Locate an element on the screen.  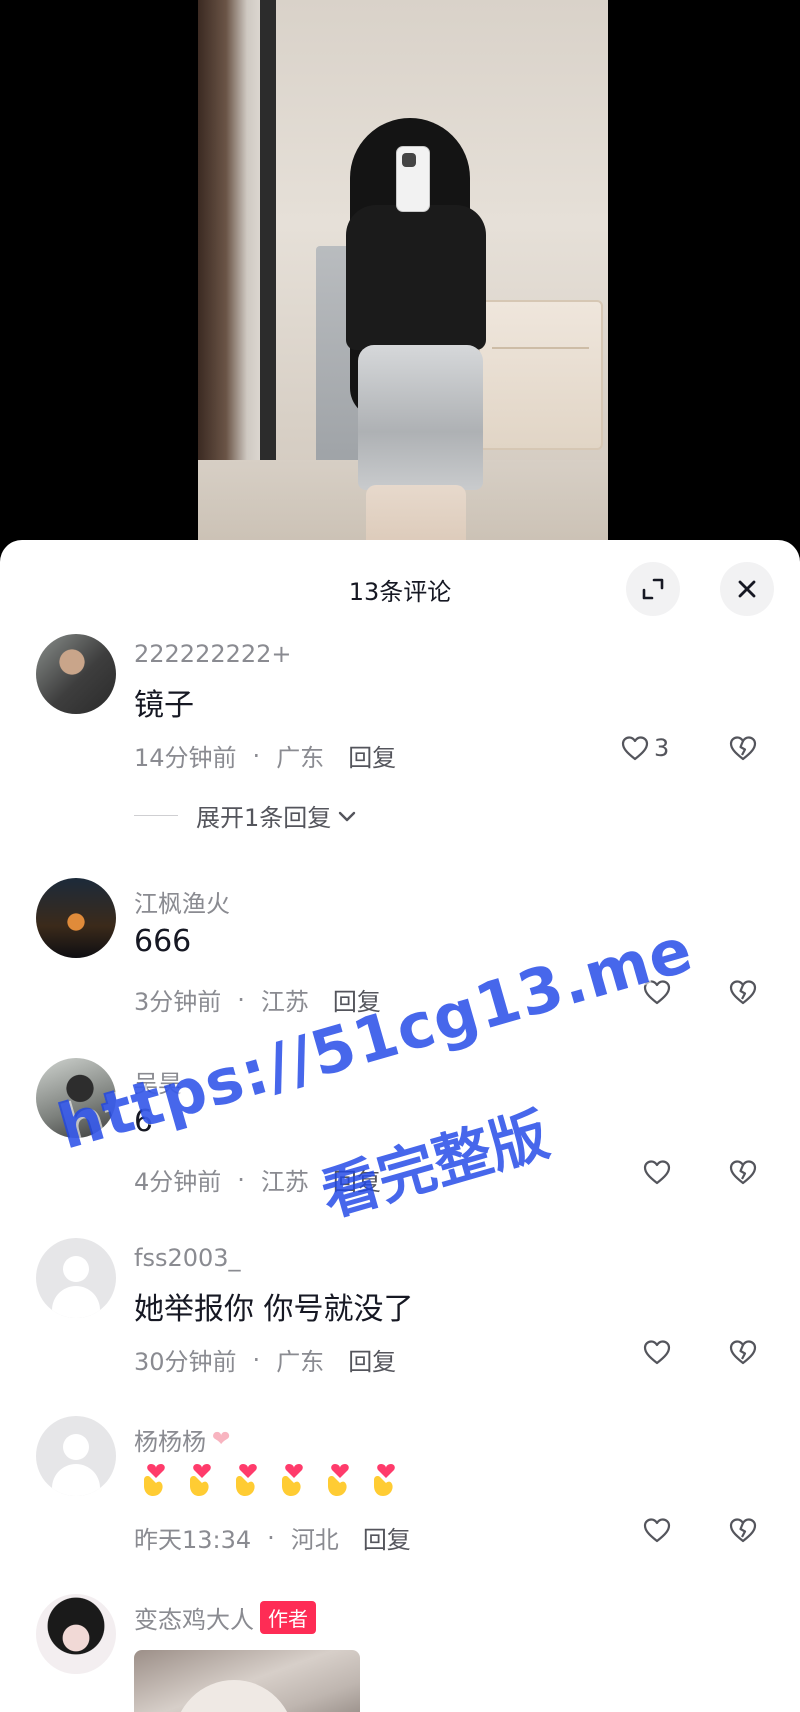
chevron-down-icon is located at coordinates (347, 816).